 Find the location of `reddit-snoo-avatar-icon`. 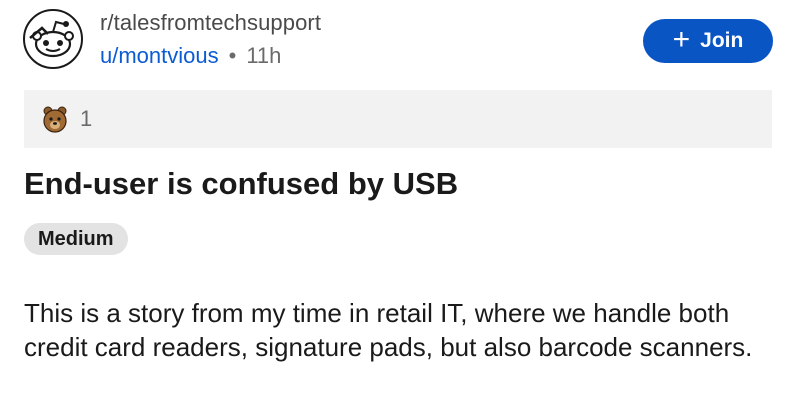

reddit-snoo-avatar-icon is located at coordinates (53, 39).